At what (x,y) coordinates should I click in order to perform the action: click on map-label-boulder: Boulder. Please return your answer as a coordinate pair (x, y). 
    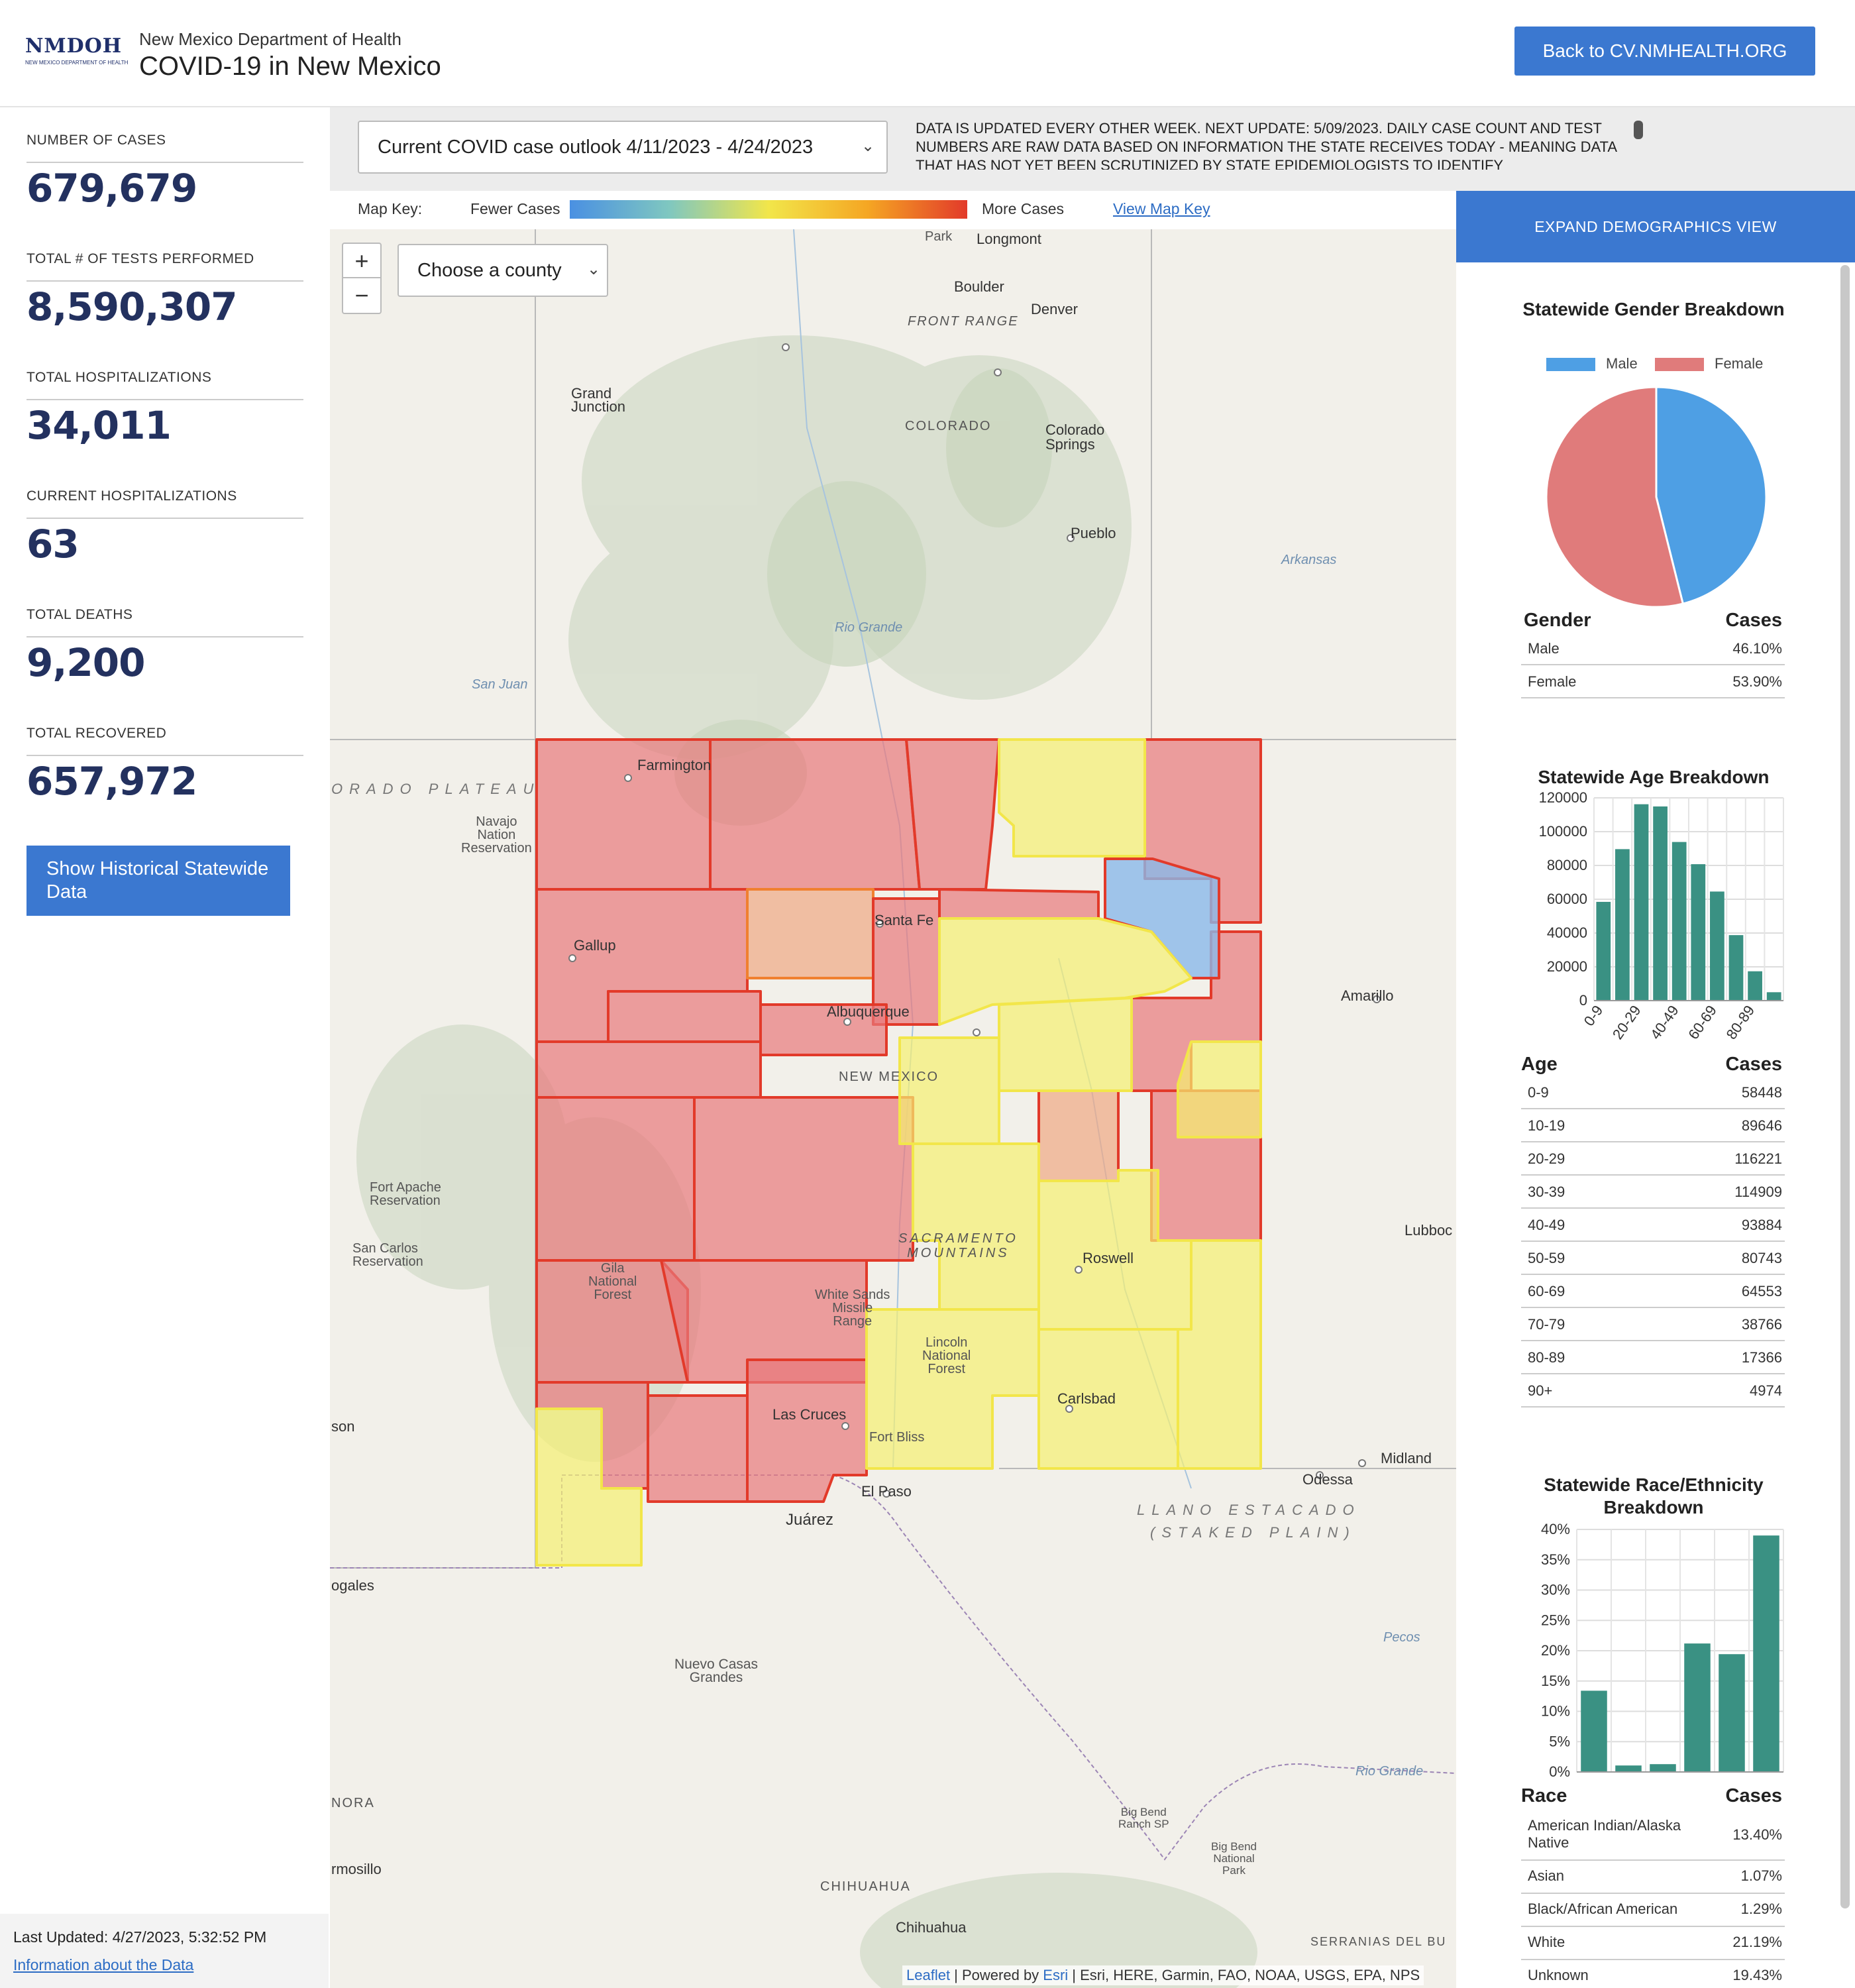
    Looking at the image, I should click on (979, 286).